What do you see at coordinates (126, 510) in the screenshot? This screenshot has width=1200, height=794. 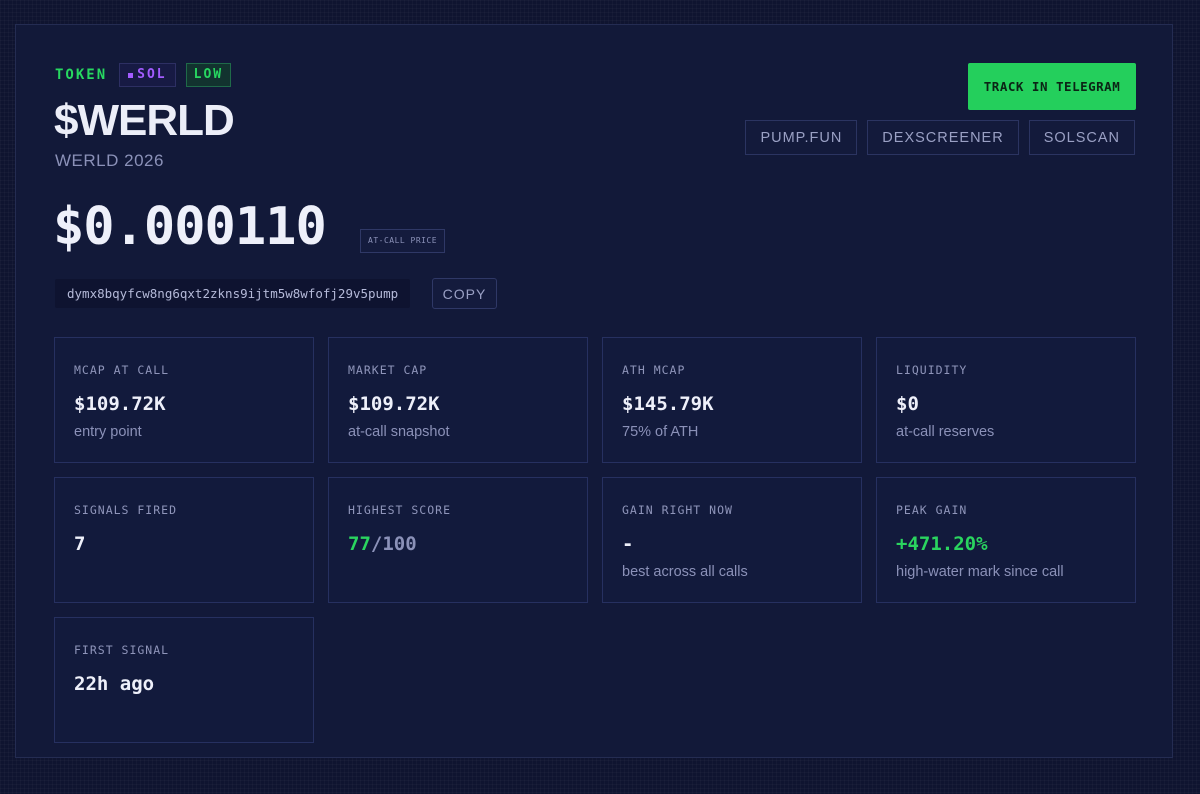 I see `stat-label: SIGNALS FIRED` at bounding box center [126, 510].